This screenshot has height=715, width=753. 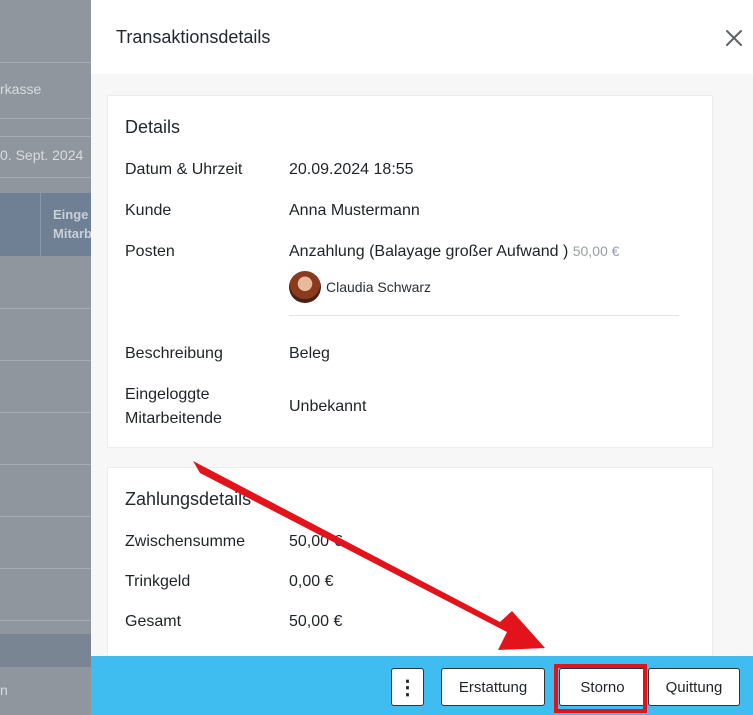 I want to click on tip-label: Trinkgeld, so click(x=158, y=581).